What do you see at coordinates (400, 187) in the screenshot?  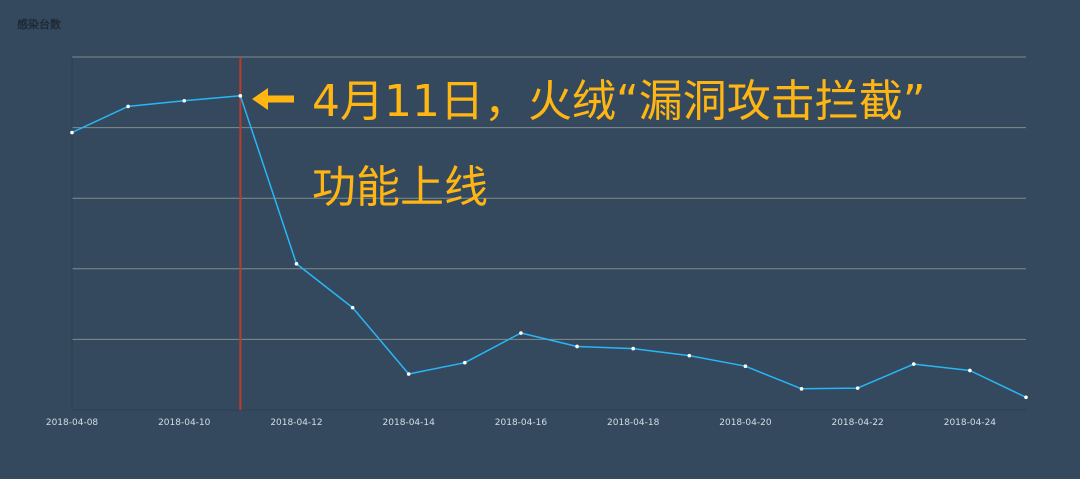 I see `annotation-line-2: 功能上线` at bounding box center [400, 187].